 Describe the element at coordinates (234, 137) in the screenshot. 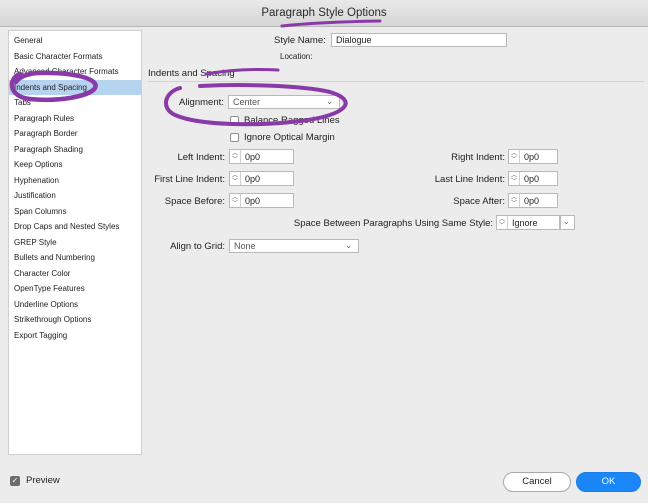

I see `ignore-optical-margin-checkbox` at that location.